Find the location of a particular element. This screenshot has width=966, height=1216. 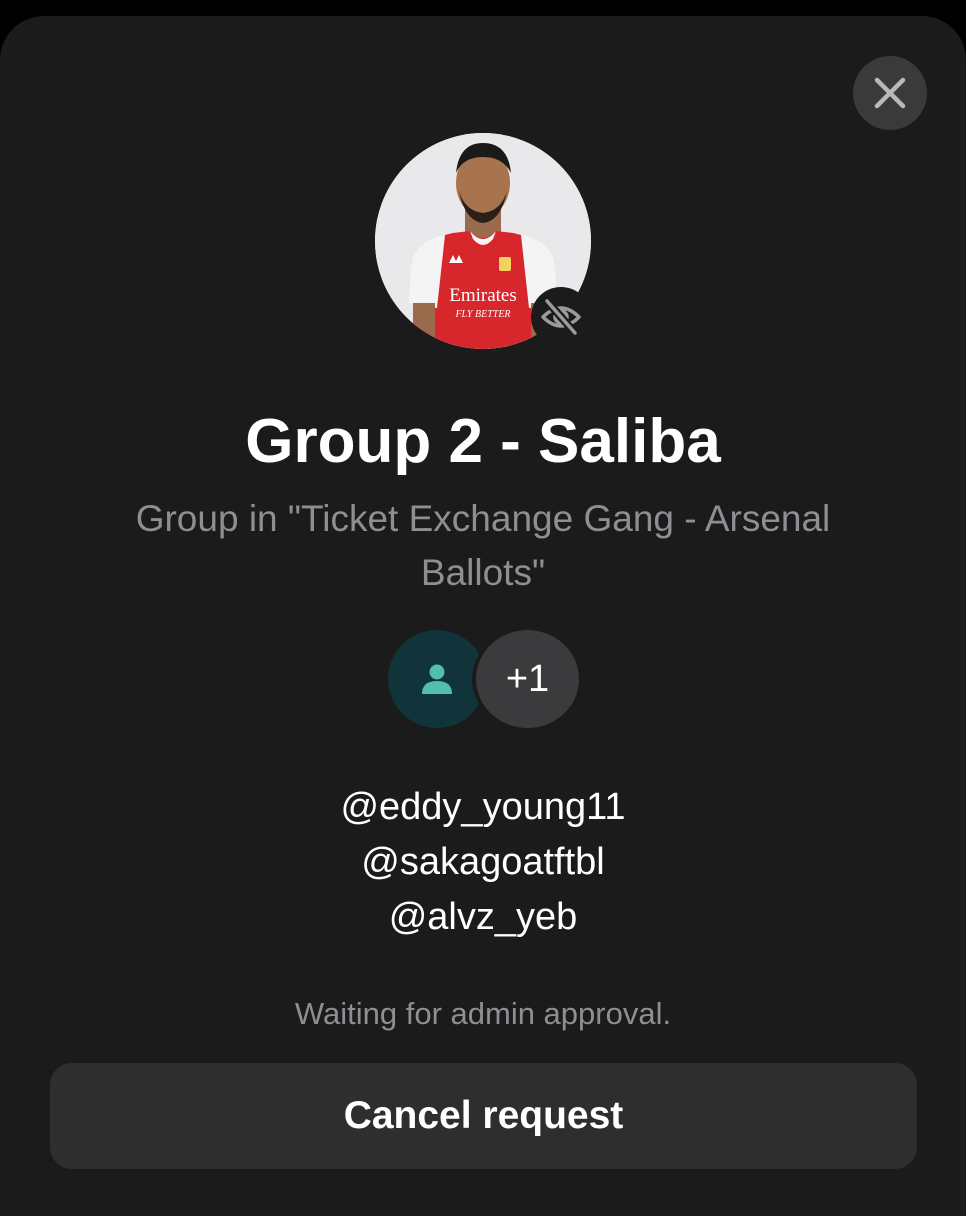

hidden-visibility-badge is located at coordinates (561, 317).